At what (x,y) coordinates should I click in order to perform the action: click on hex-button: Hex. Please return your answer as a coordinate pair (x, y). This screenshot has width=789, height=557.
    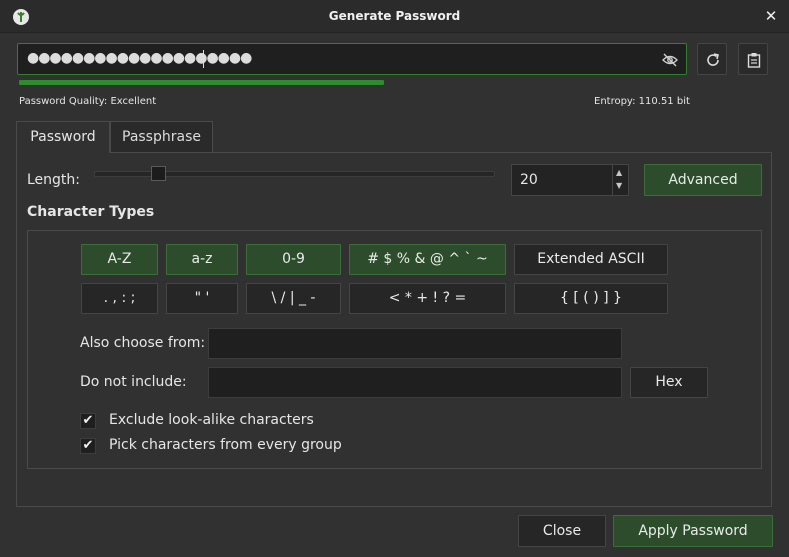
    Looking at the image, I should click on (669, 382).